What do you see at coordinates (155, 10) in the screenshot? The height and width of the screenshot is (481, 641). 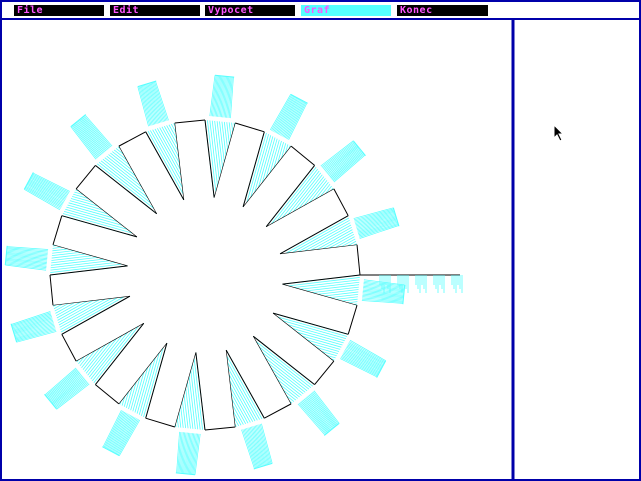 I see `menu-edit: Edit` at bounding box center [155, 10].